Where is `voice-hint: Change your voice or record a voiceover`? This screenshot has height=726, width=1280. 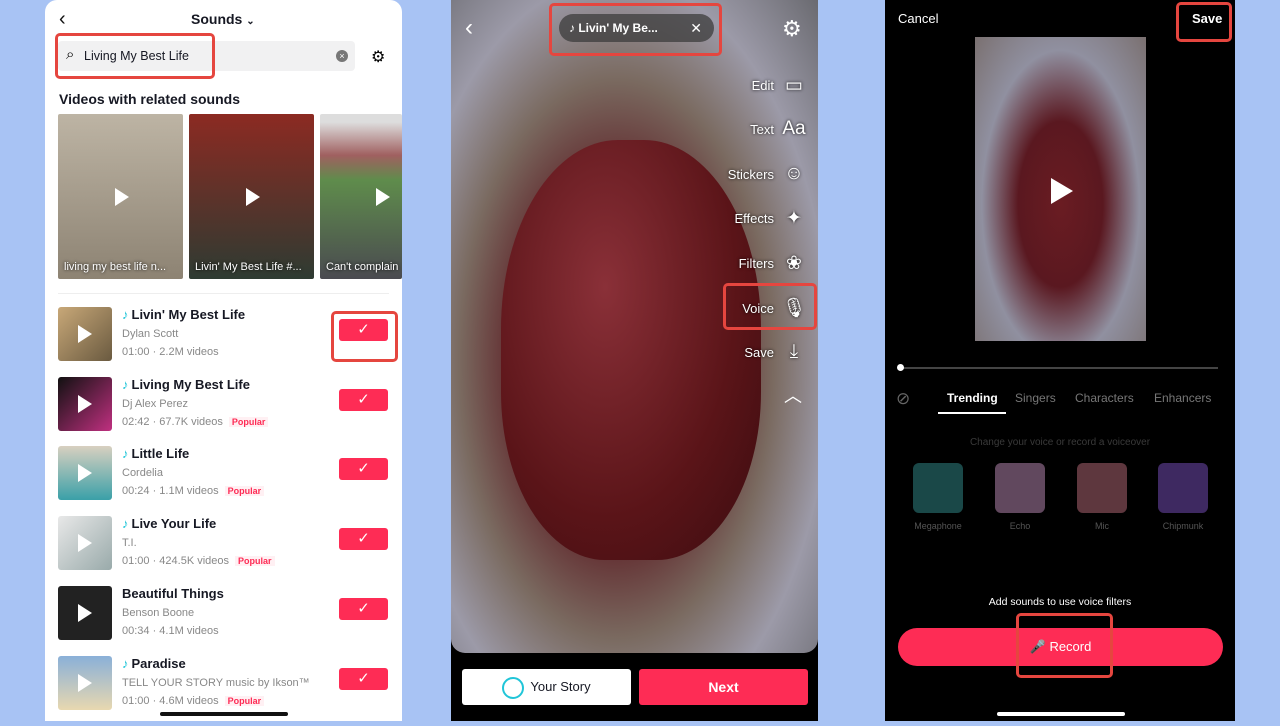 voice-hint: Change your voice or record a voiceover is located at coordinates (1060, 442).